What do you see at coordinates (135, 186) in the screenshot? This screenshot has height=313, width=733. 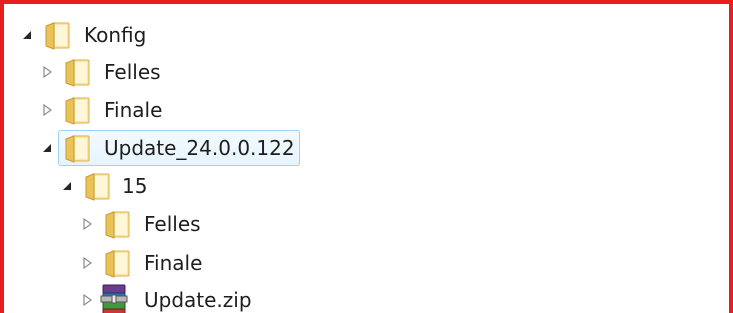 I see `tree-item-label: 15` at bounding box center [135, 186].